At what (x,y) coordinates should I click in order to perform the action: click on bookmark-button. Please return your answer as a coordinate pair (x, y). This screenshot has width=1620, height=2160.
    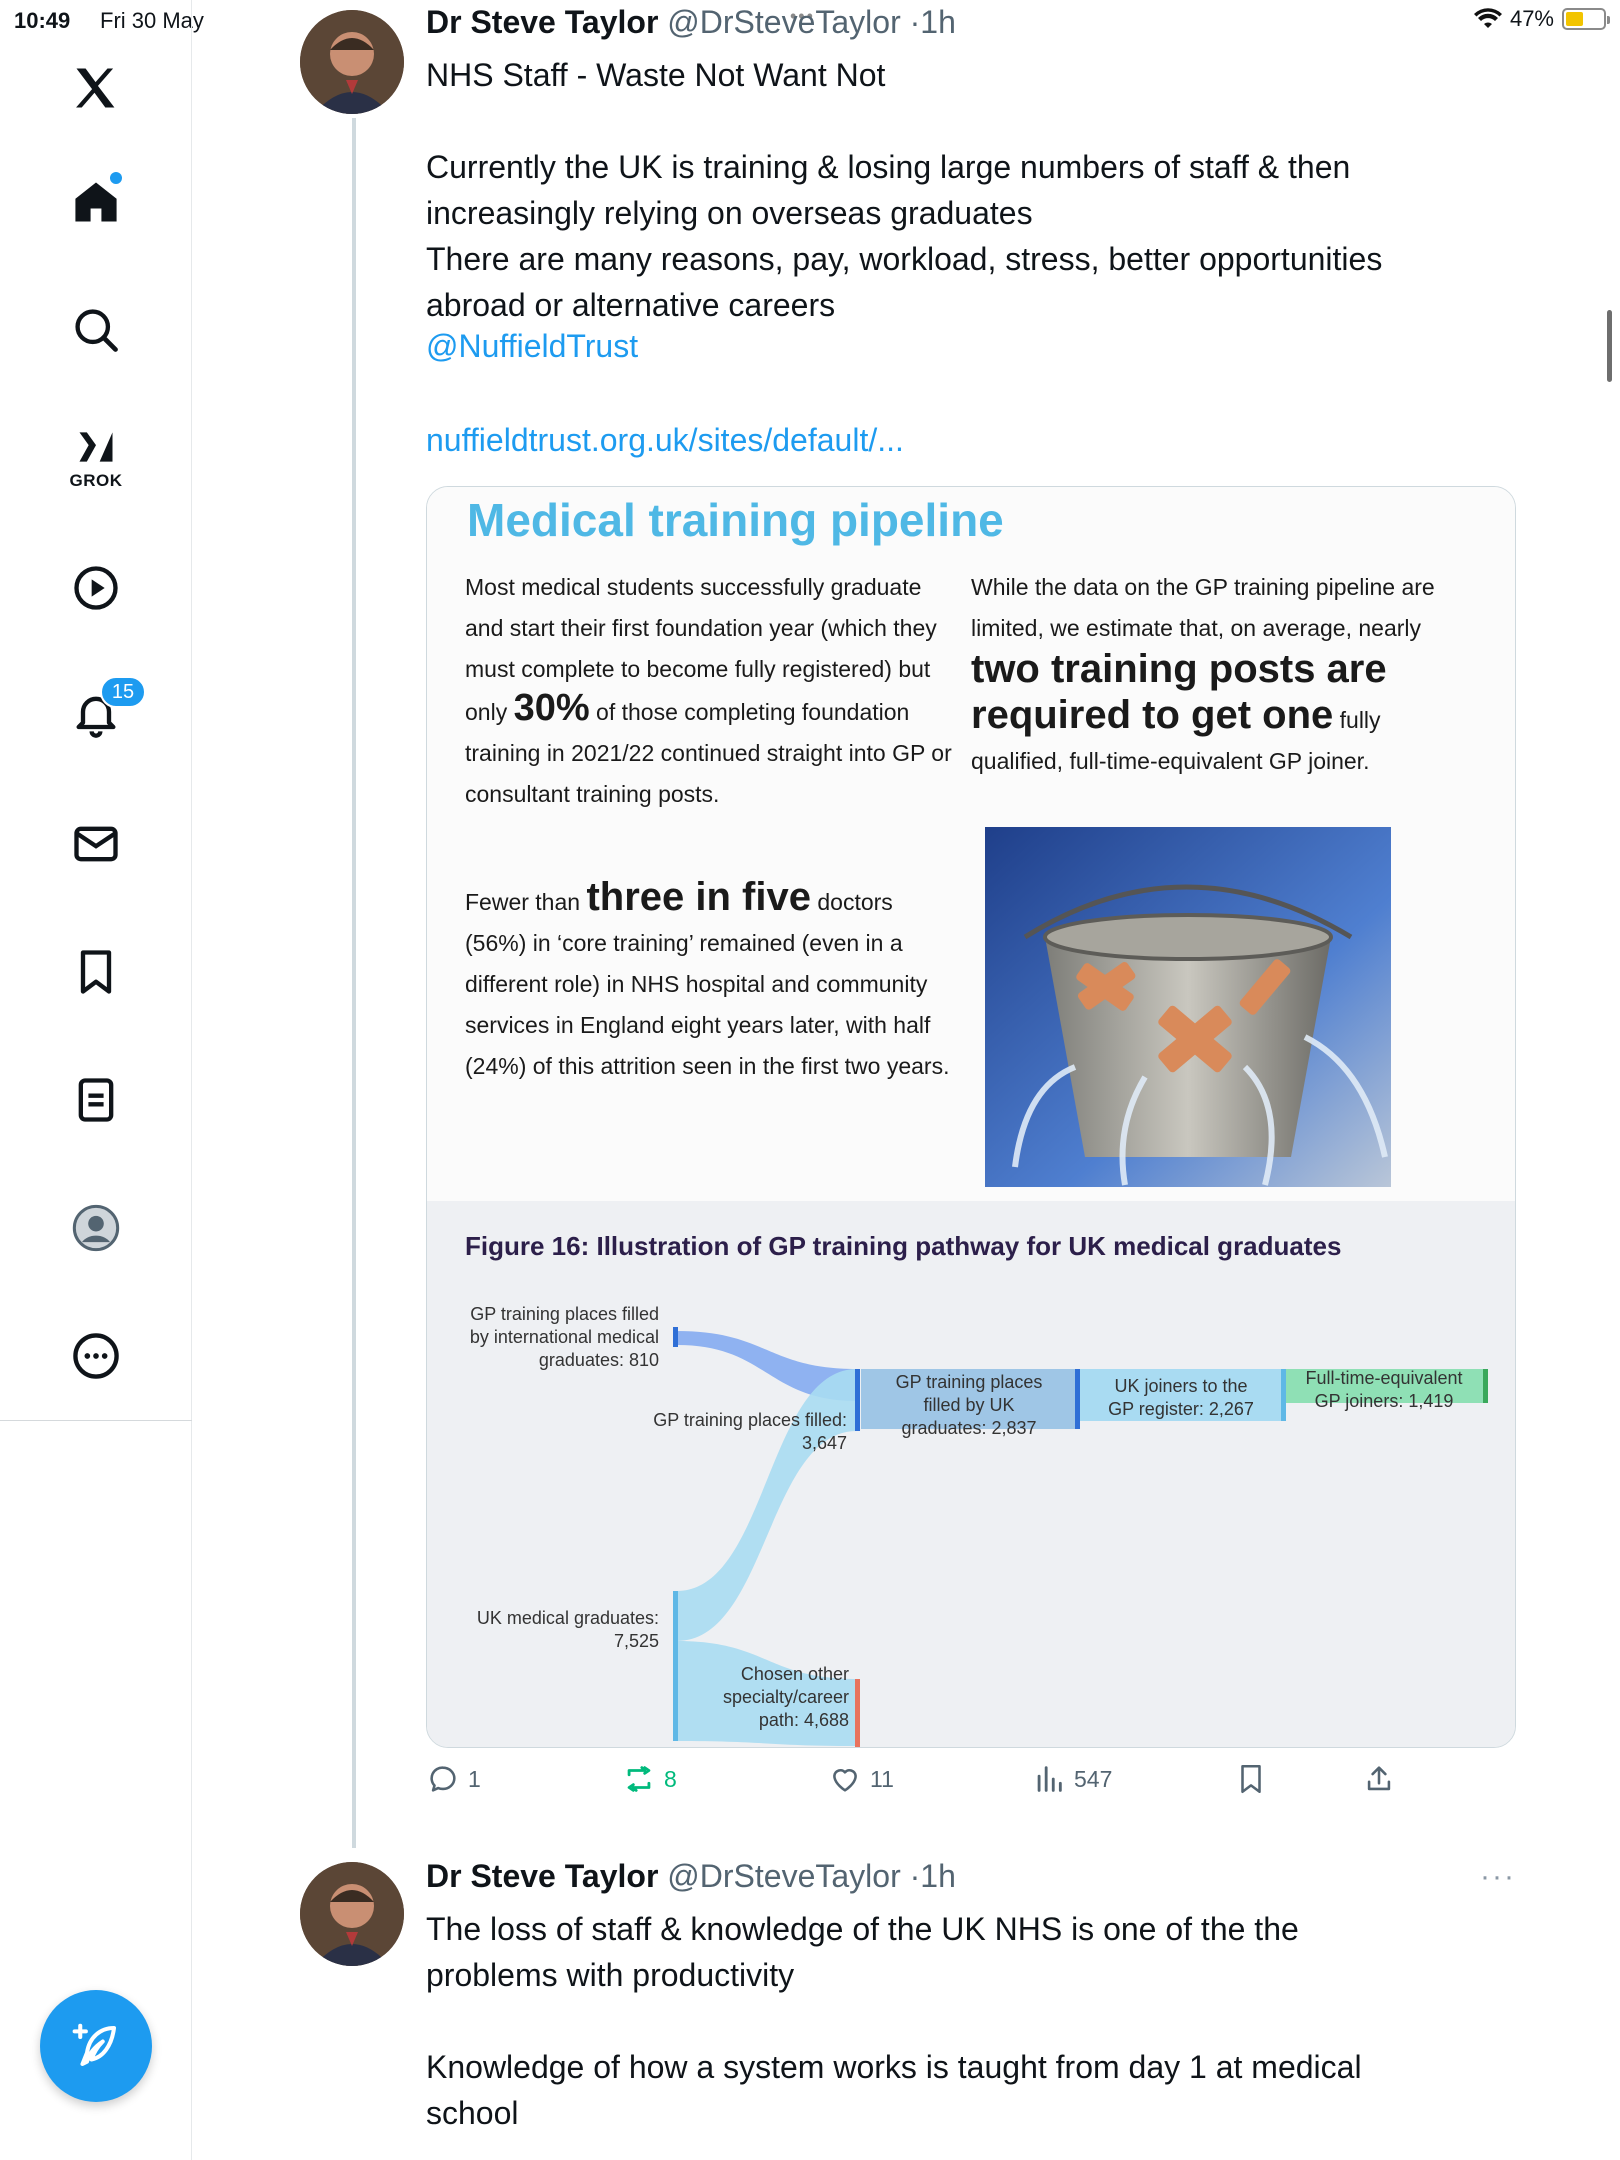
    Looking at the image, I should click on (1251, 1779).